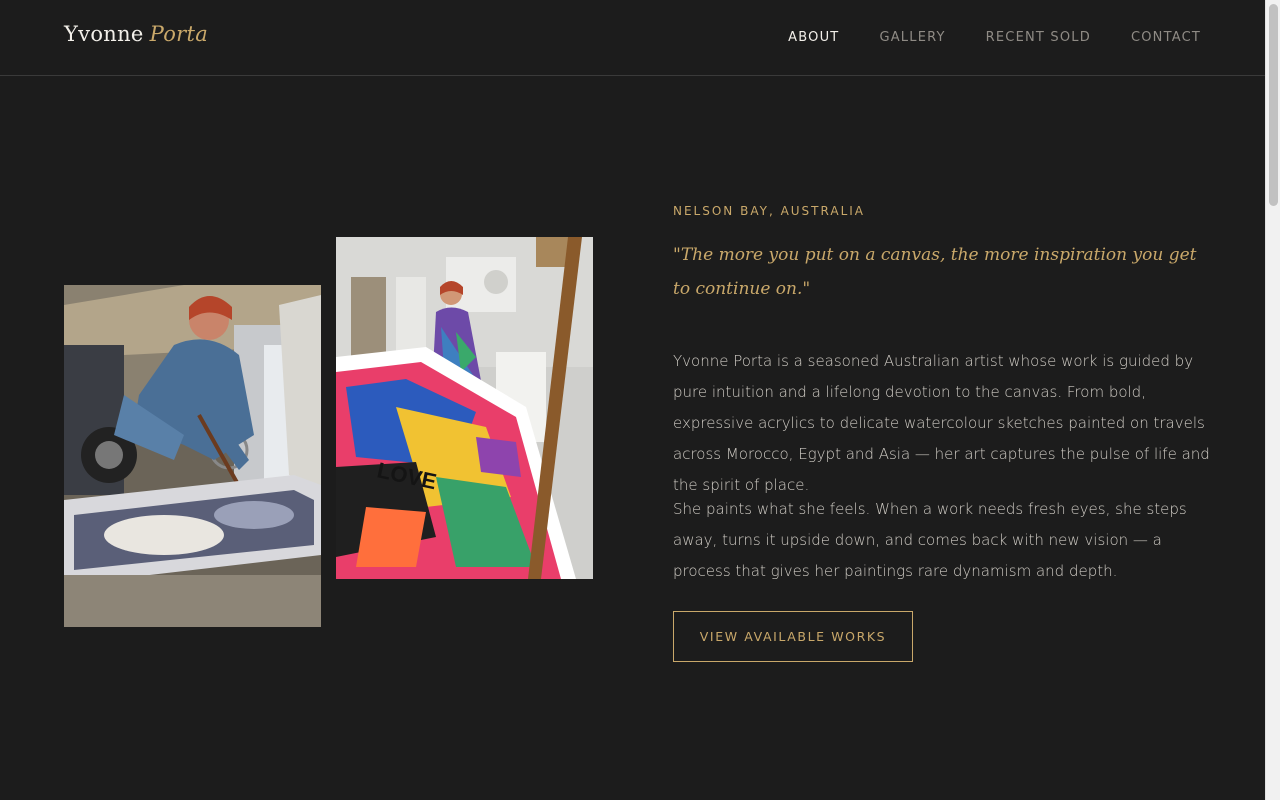 The width and height of the screenshot is (1280, 800). What do you see at coordinates (1272, 400) in the screenshot?
I see `page-scrollbar` at bounding box center [1272, 400].